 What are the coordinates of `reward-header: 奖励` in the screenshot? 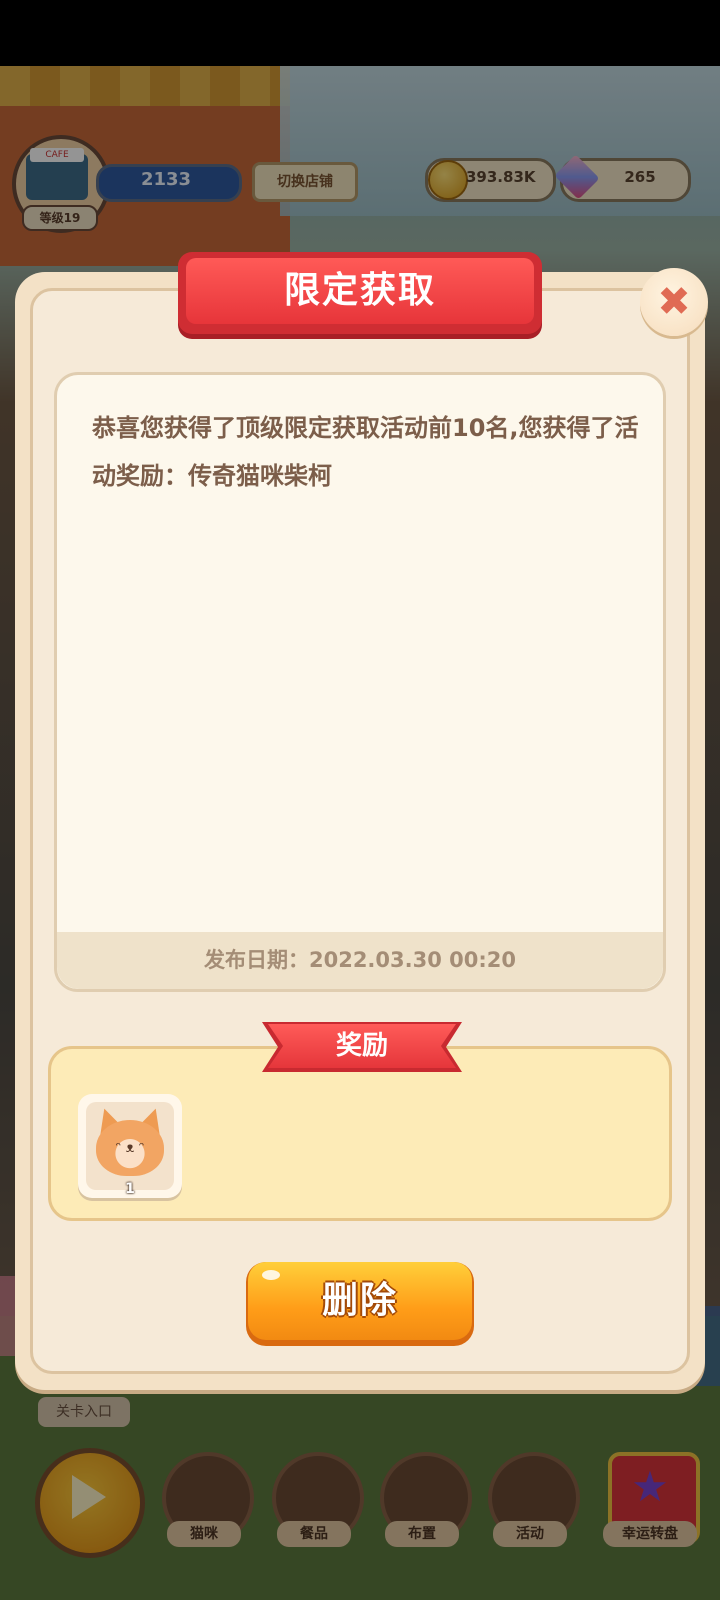 It's located at (361, 1046).